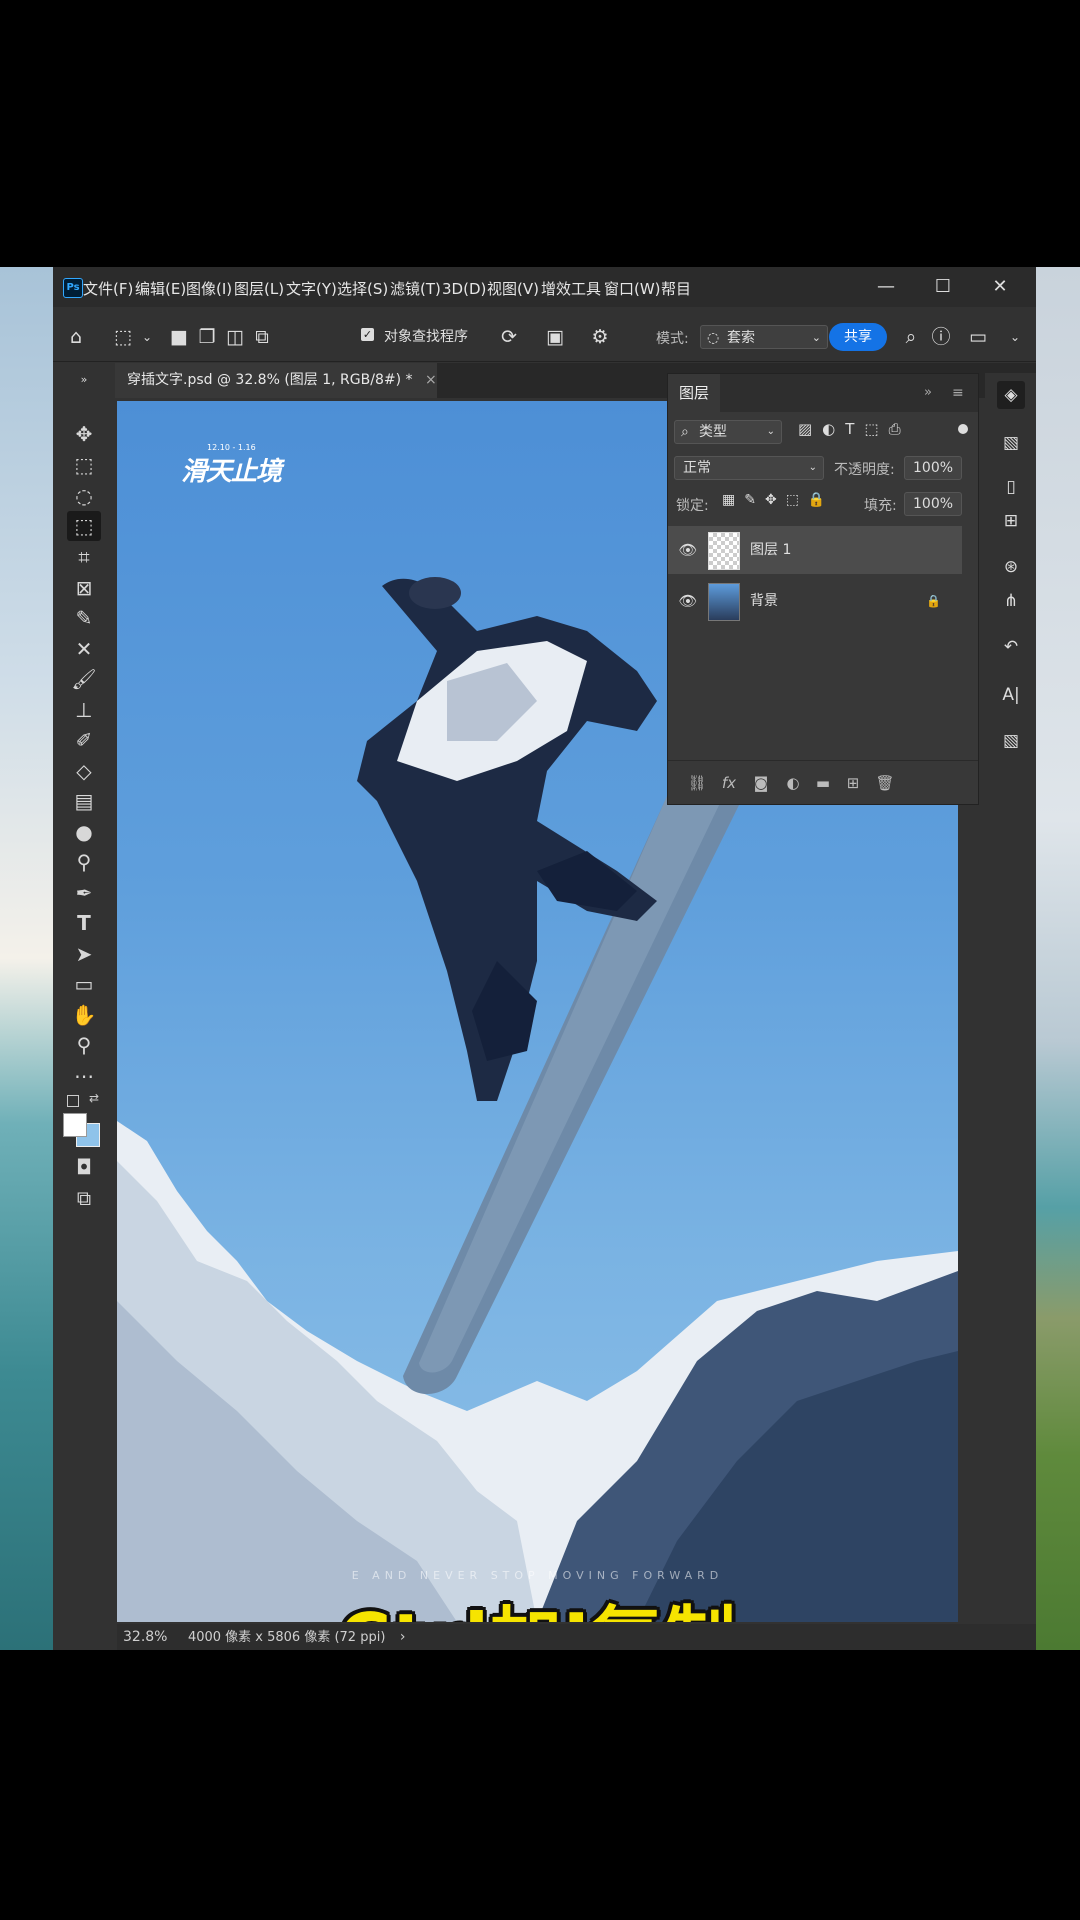 The width and height of the screenshot is (1080, 1920). Describe the element at coordinates (933, 468) in the screenshot. I see `opacity-input: 100%` at that location.